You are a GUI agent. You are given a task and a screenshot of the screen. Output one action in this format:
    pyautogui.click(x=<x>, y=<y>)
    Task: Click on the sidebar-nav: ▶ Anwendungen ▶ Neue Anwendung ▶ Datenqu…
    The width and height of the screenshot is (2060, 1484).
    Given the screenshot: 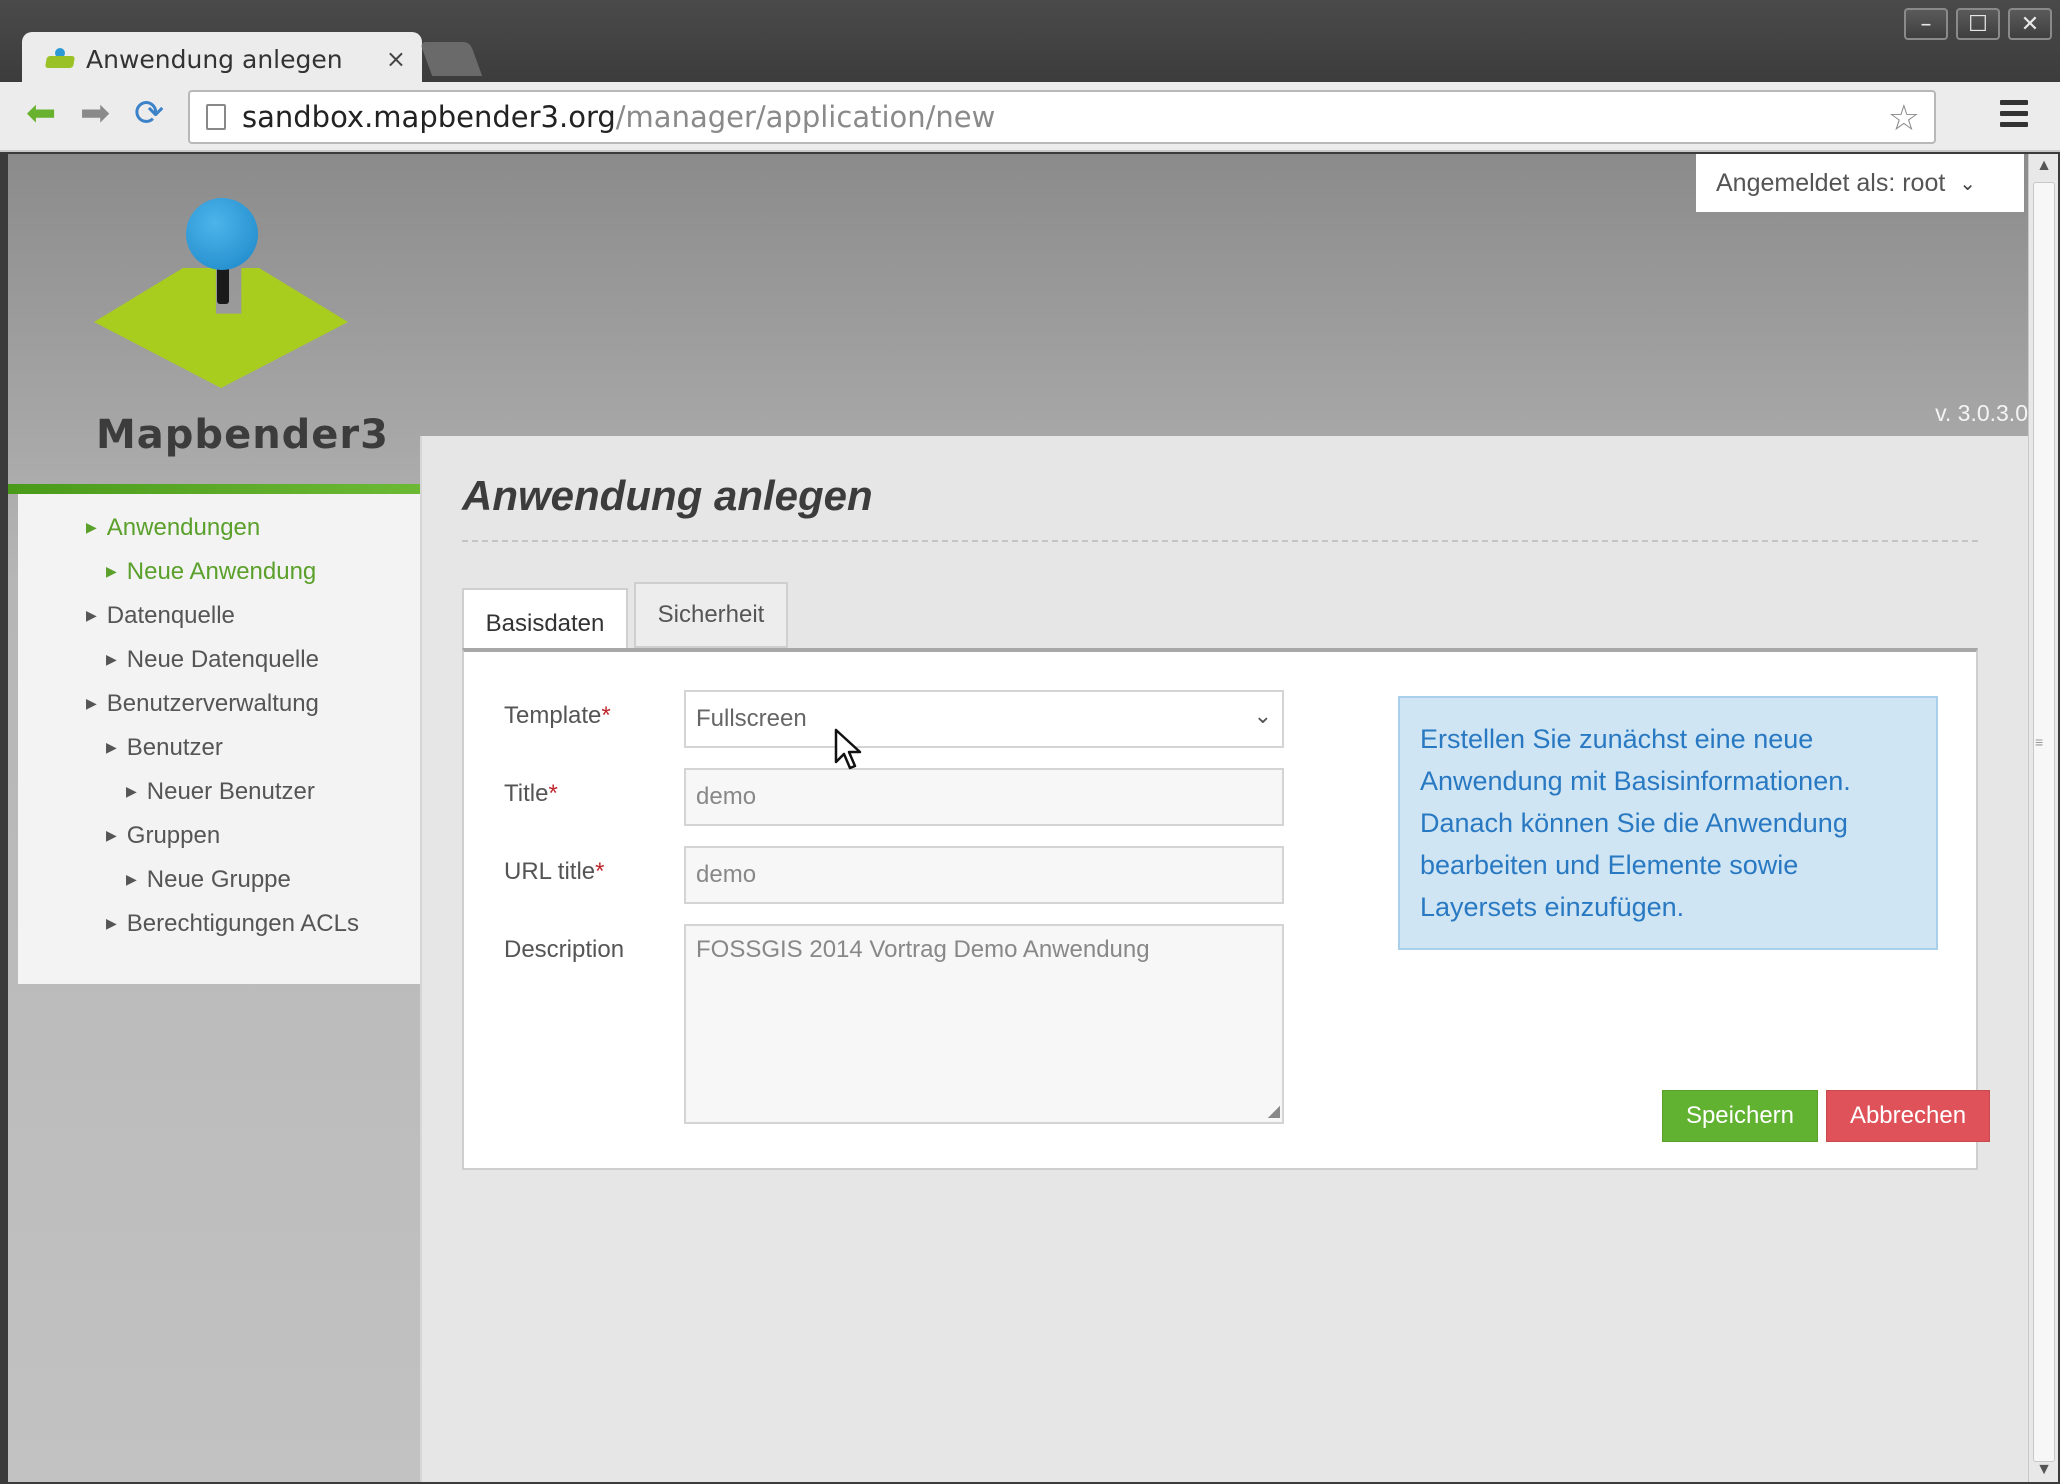 What is the action you would take?
    pyautogui.click(x=223, y=739)
    